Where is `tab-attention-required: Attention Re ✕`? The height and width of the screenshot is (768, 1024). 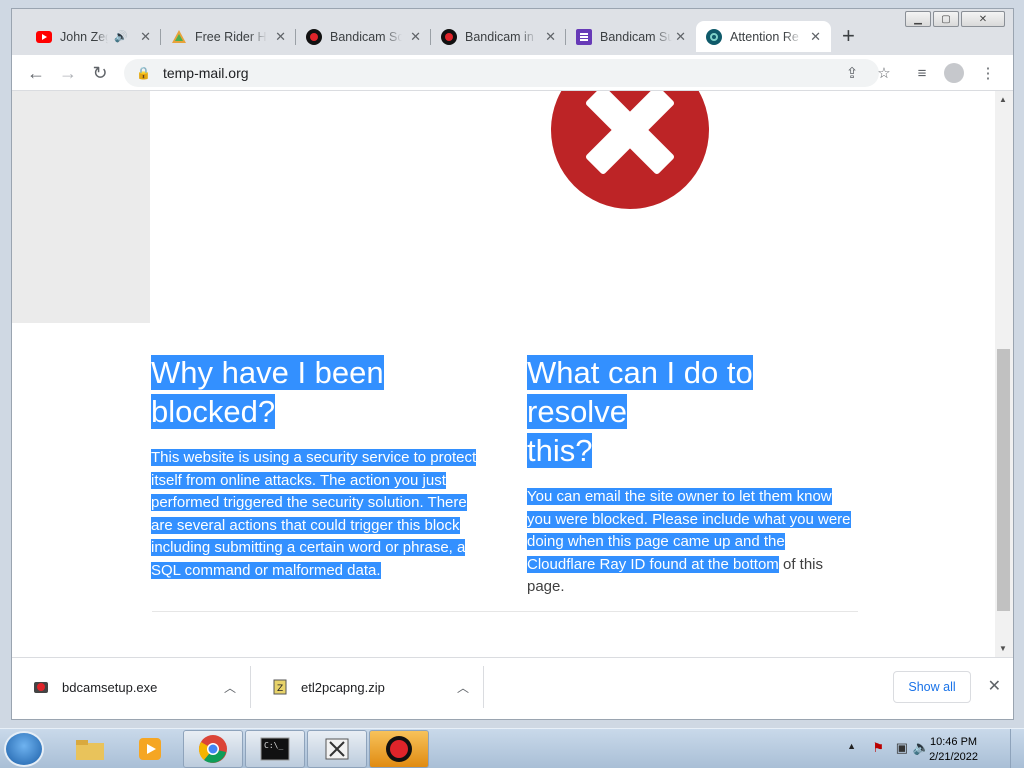
tab-attention-required: Attention Re ✕ is located at coordinates (763, 36).